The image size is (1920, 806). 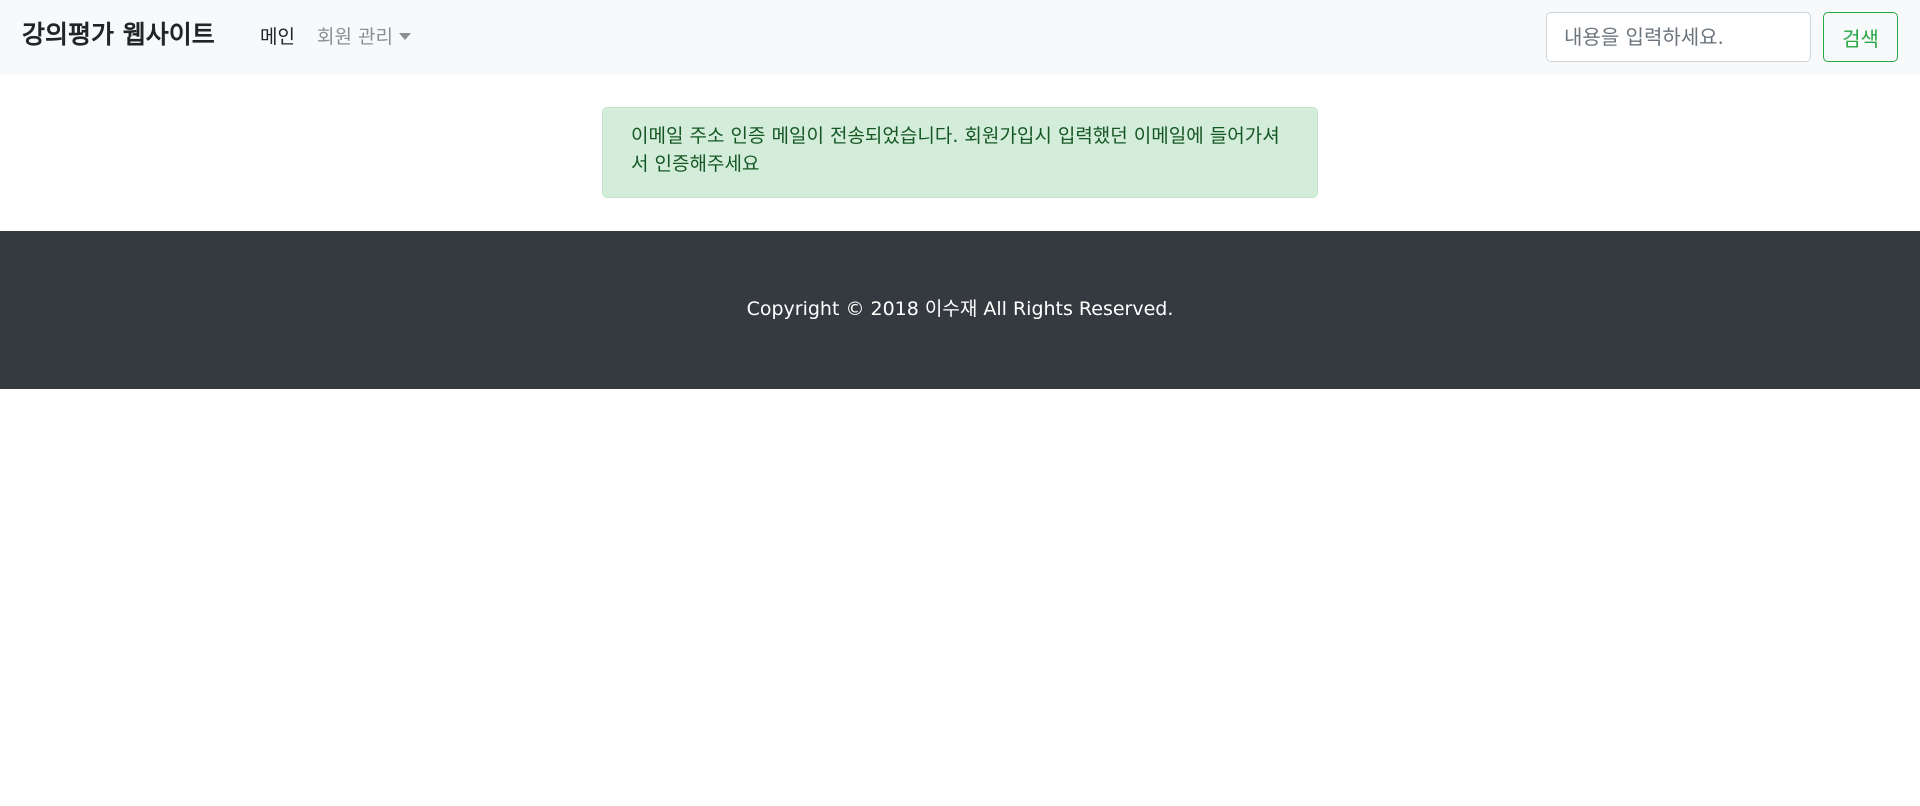 I want to click on search-button: 검색, so click(x=1860, y=37).